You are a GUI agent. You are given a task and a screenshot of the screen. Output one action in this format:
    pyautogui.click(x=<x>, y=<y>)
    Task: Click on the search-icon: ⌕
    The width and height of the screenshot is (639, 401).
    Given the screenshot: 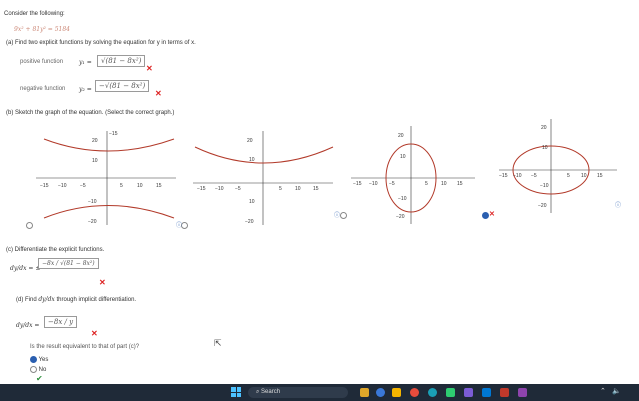 What is the action you would take?
    pyautogui.click(x=258, y=392)
    